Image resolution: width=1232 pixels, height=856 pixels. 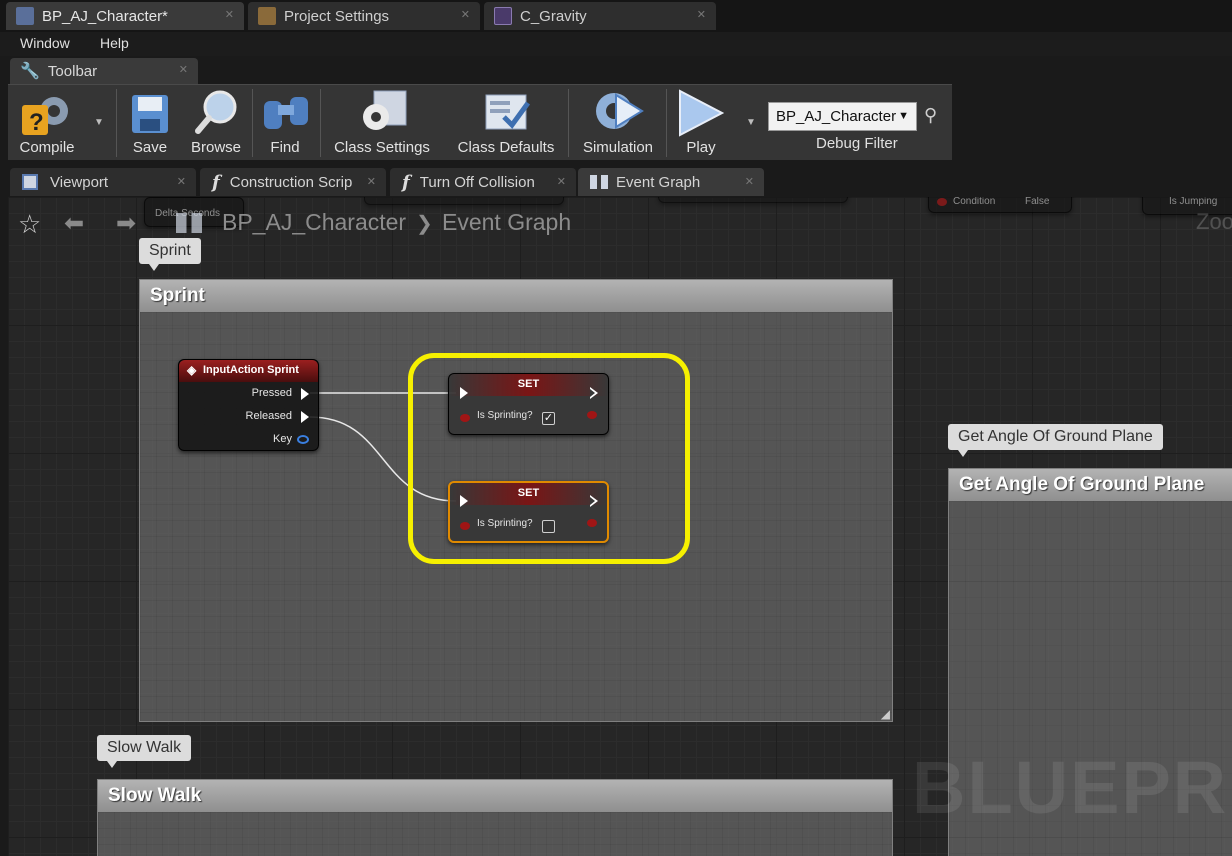 What do you see at coordinates (503, 16) in the screenshot?
I see `curve-doc-icon` at bounding box center [503, 16].